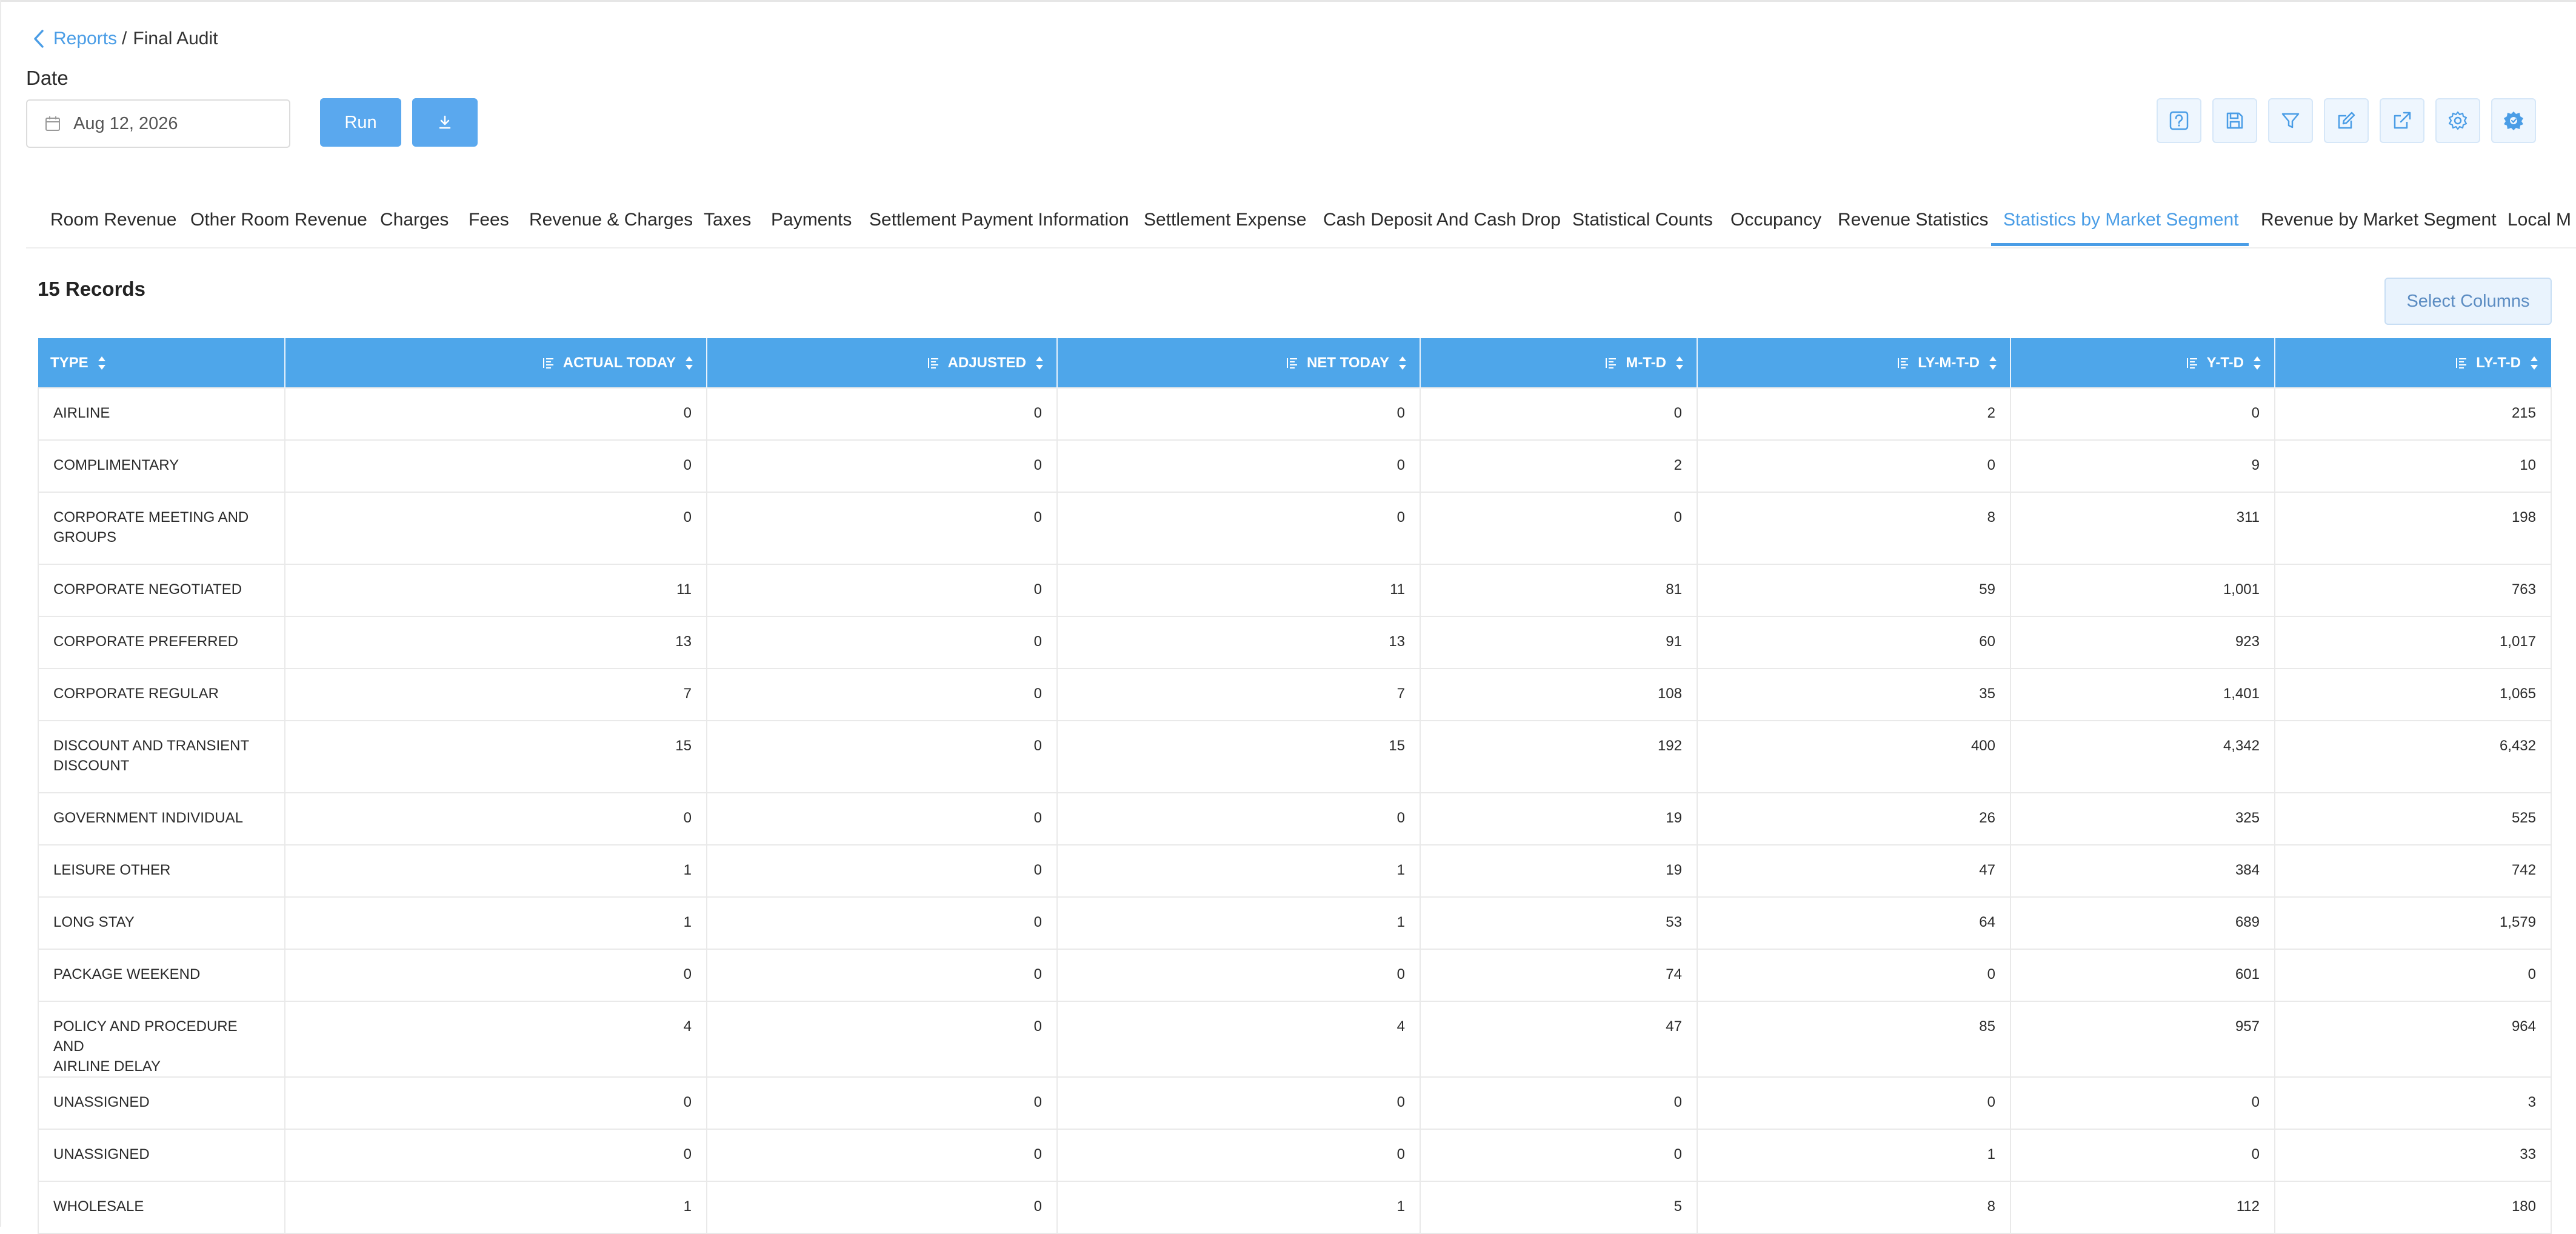 This screenshot has width=2576, height=1234. Describe the element at coordinates (2468, 301) in the screenshot. I see `select-columns-button: Select Columns` at that location.